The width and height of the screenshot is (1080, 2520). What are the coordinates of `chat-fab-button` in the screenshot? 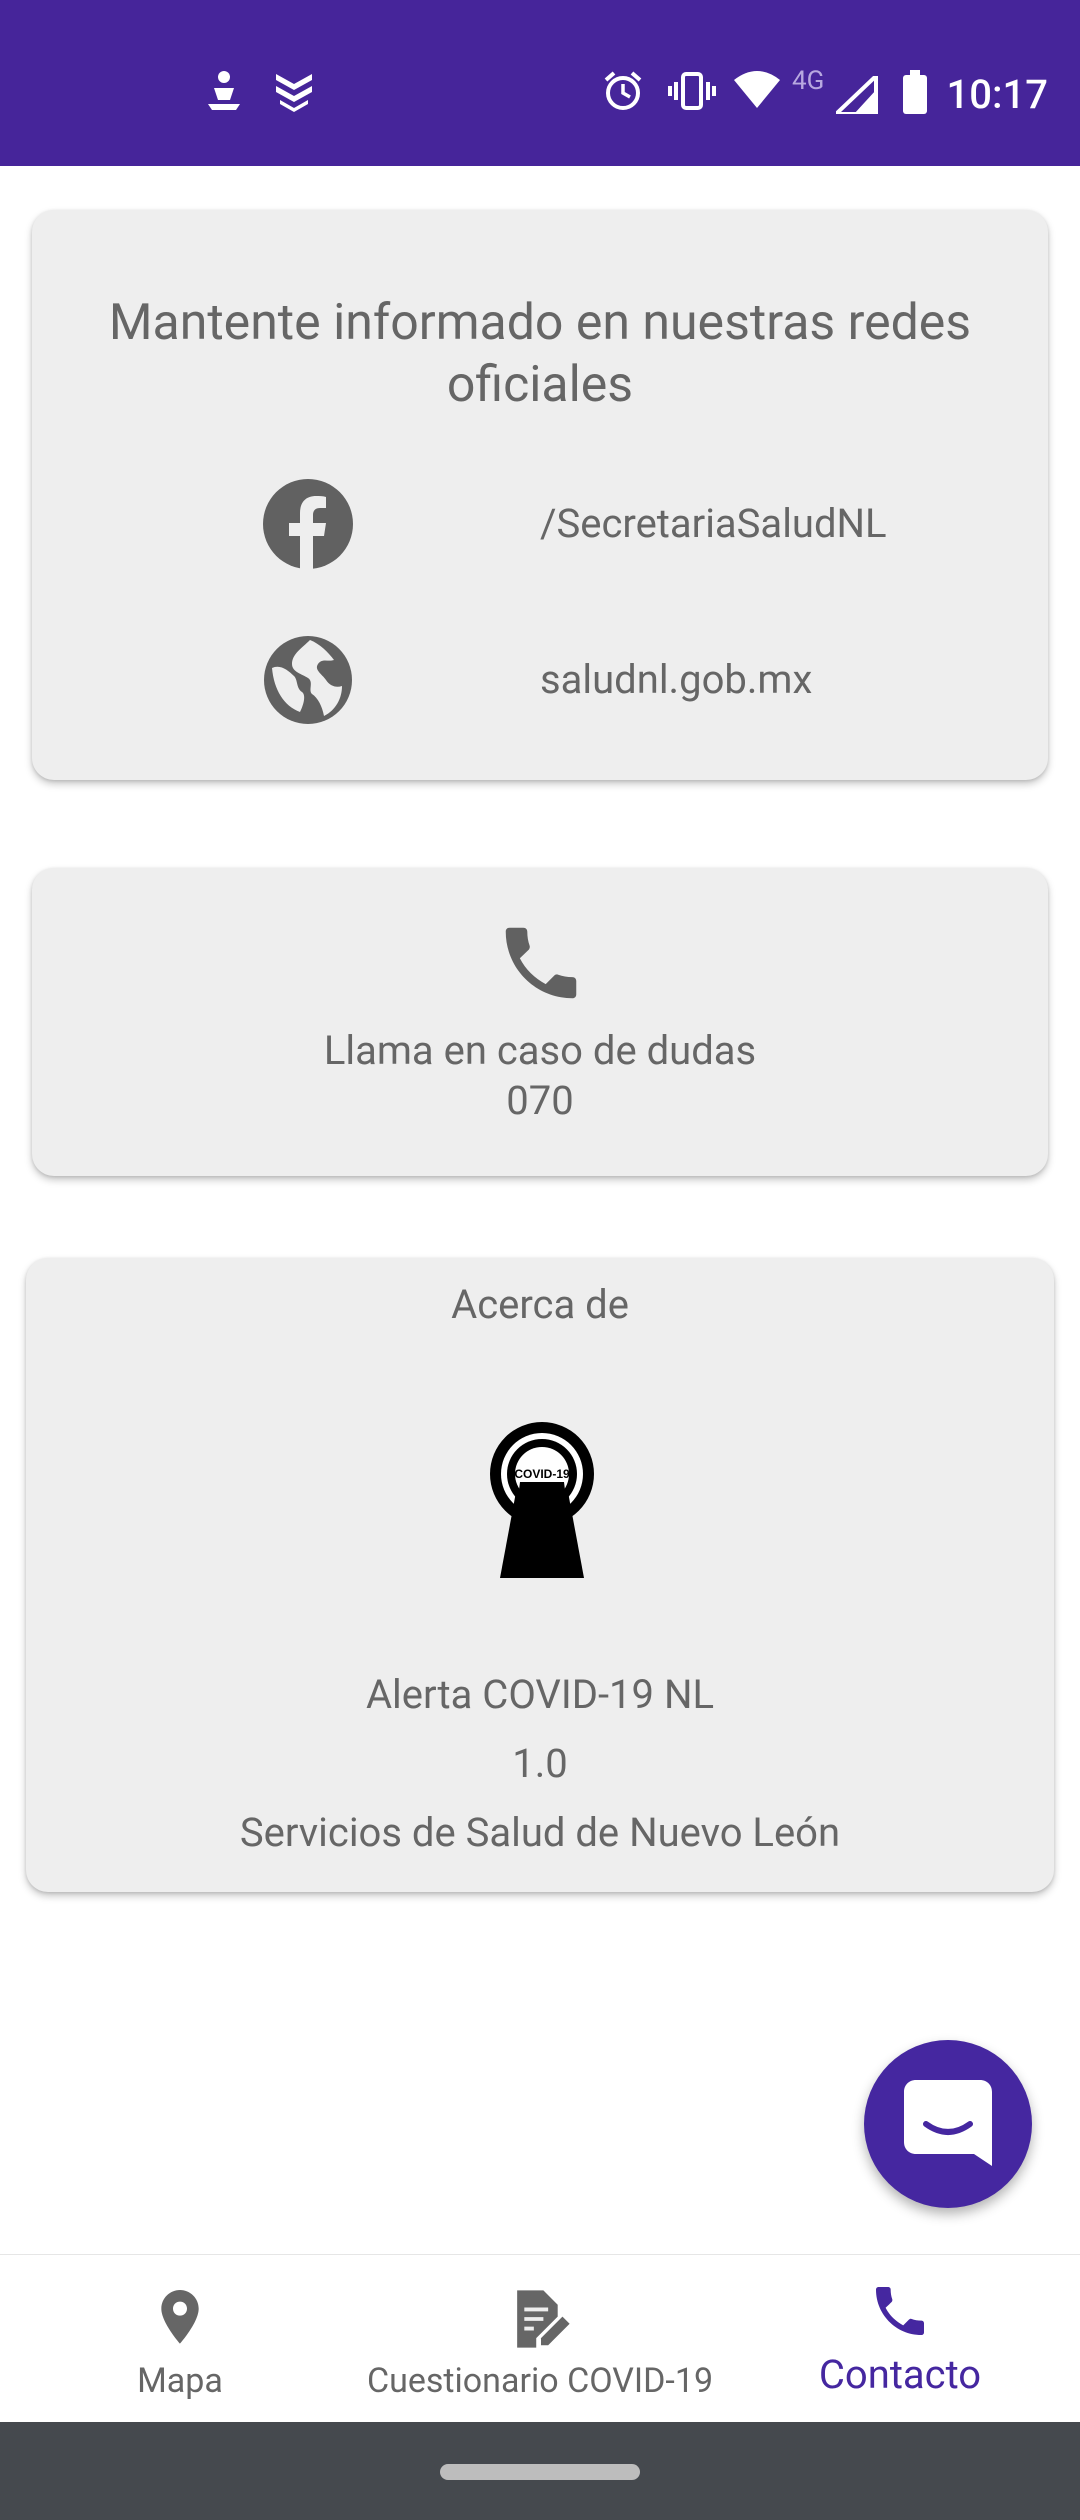 It's located at (948, 2124).